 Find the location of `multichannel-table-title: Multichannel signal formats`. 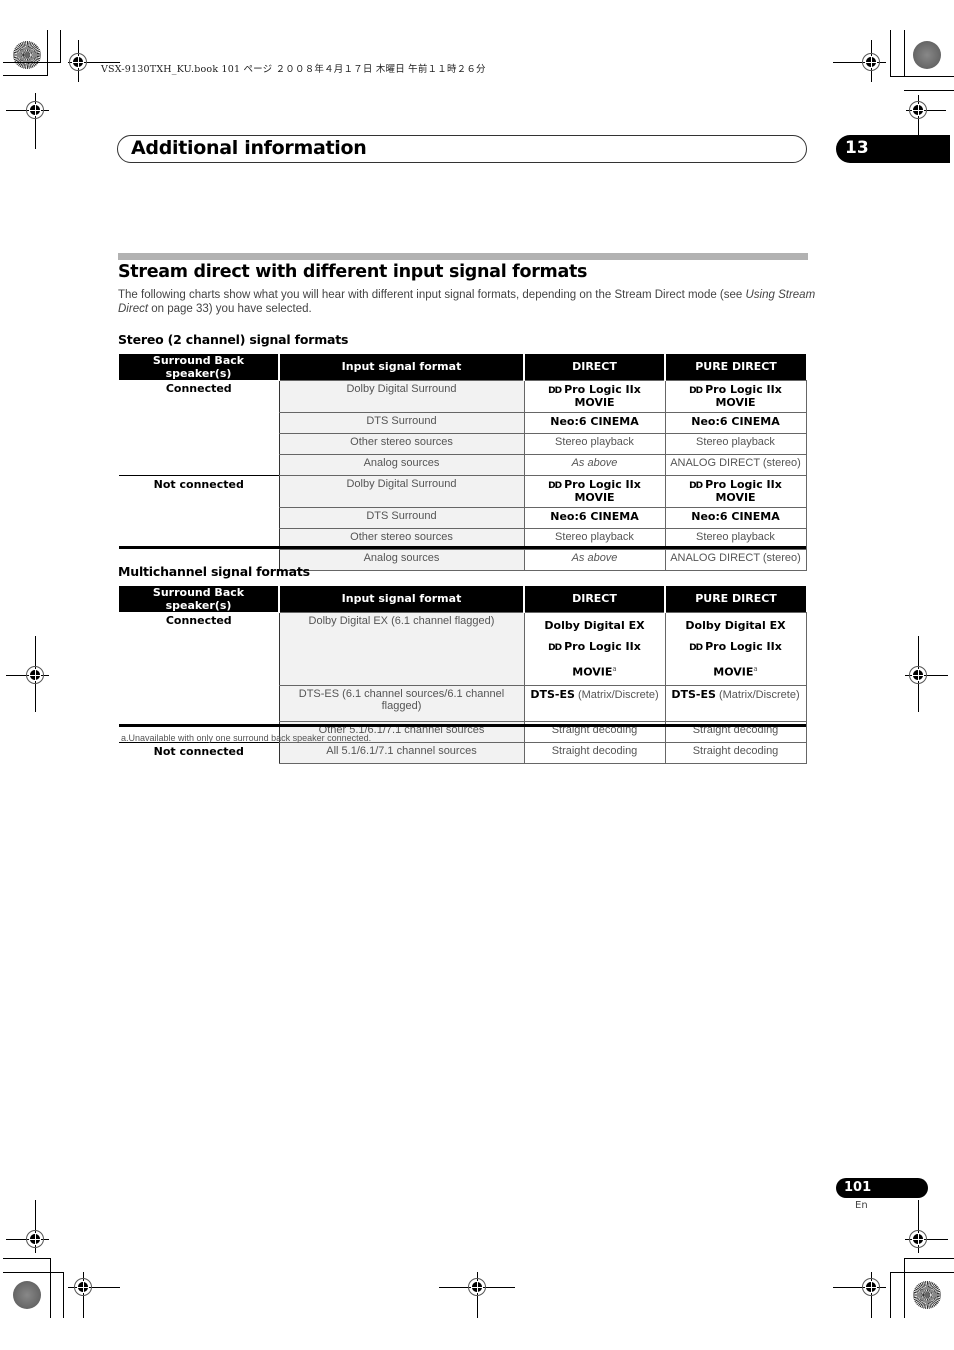

multichannel-table-title: Multichannel signal formats is located at coordinates (214, 571).